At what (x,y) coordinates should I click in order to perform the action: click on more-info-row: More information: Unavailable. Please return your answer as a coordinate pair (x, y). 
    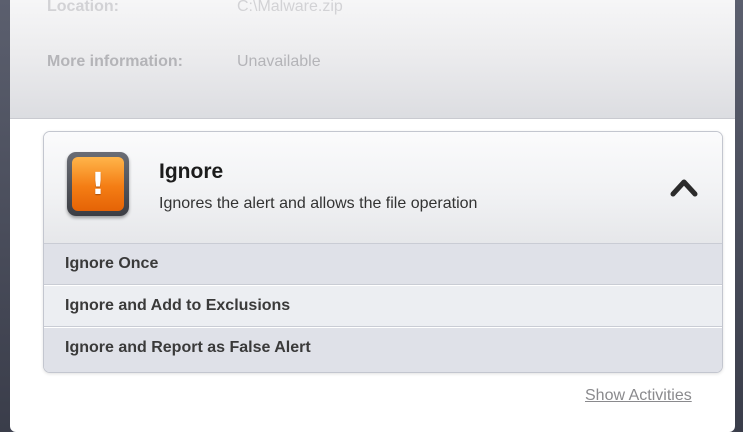
    Looking at the image, I should click on (184, 62).